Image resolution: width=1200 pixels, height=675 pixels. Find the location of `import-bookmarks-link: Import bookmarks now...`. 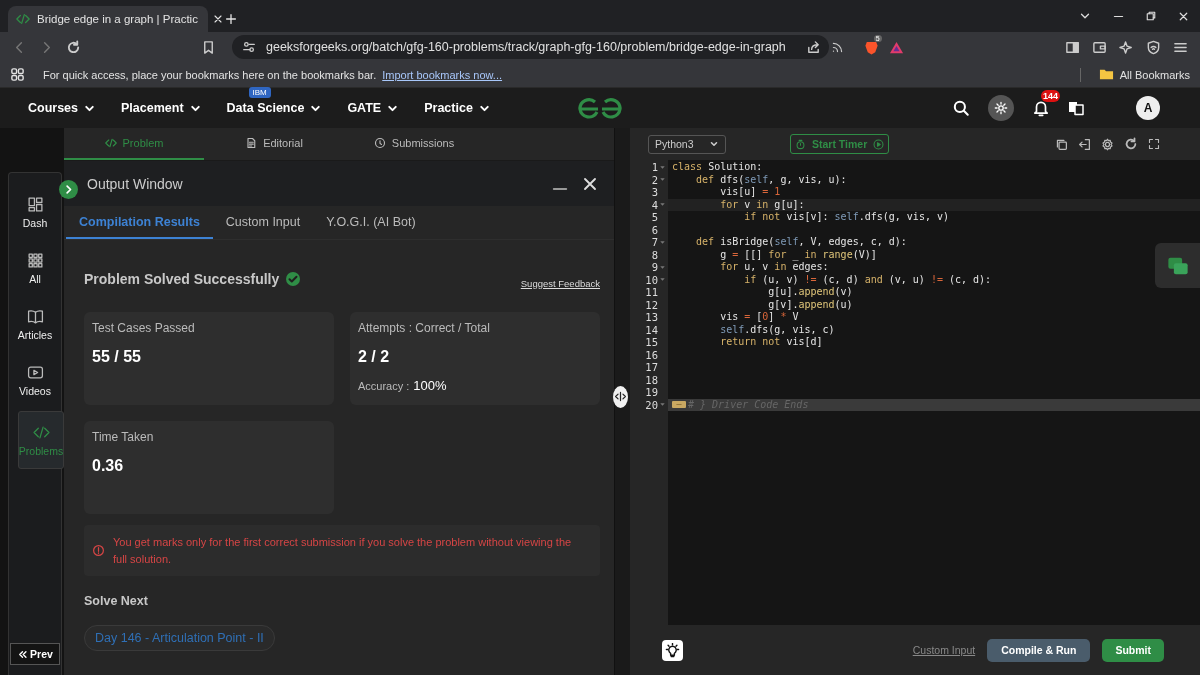

import-bookmarks-link: Import bookmarks now... is located at coordinates (442, 74).